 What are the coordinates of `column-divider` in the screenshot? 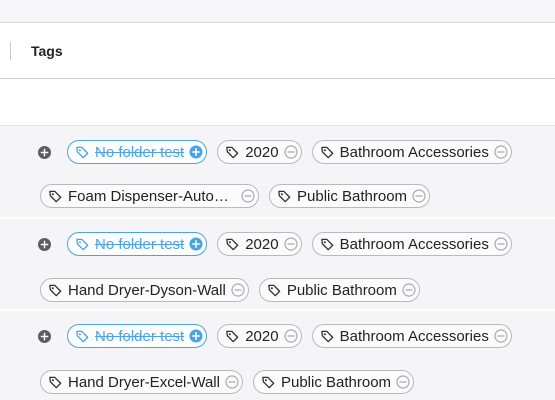 It's located at (10, 51).